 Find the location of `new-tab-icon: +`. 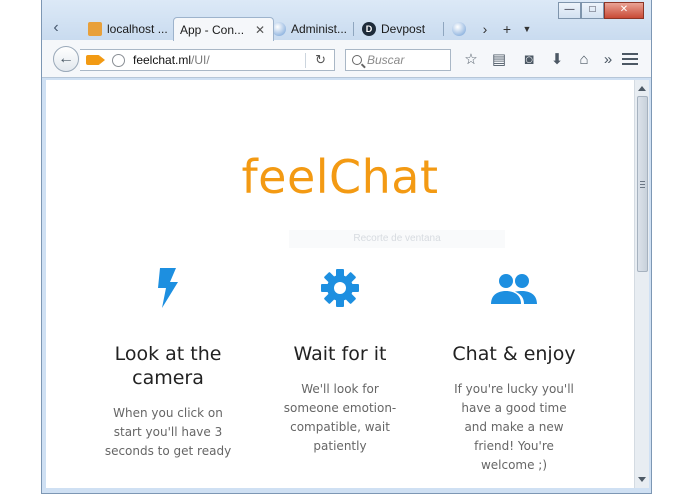

new-tab-icon: + is located at coordinates (507, 29).